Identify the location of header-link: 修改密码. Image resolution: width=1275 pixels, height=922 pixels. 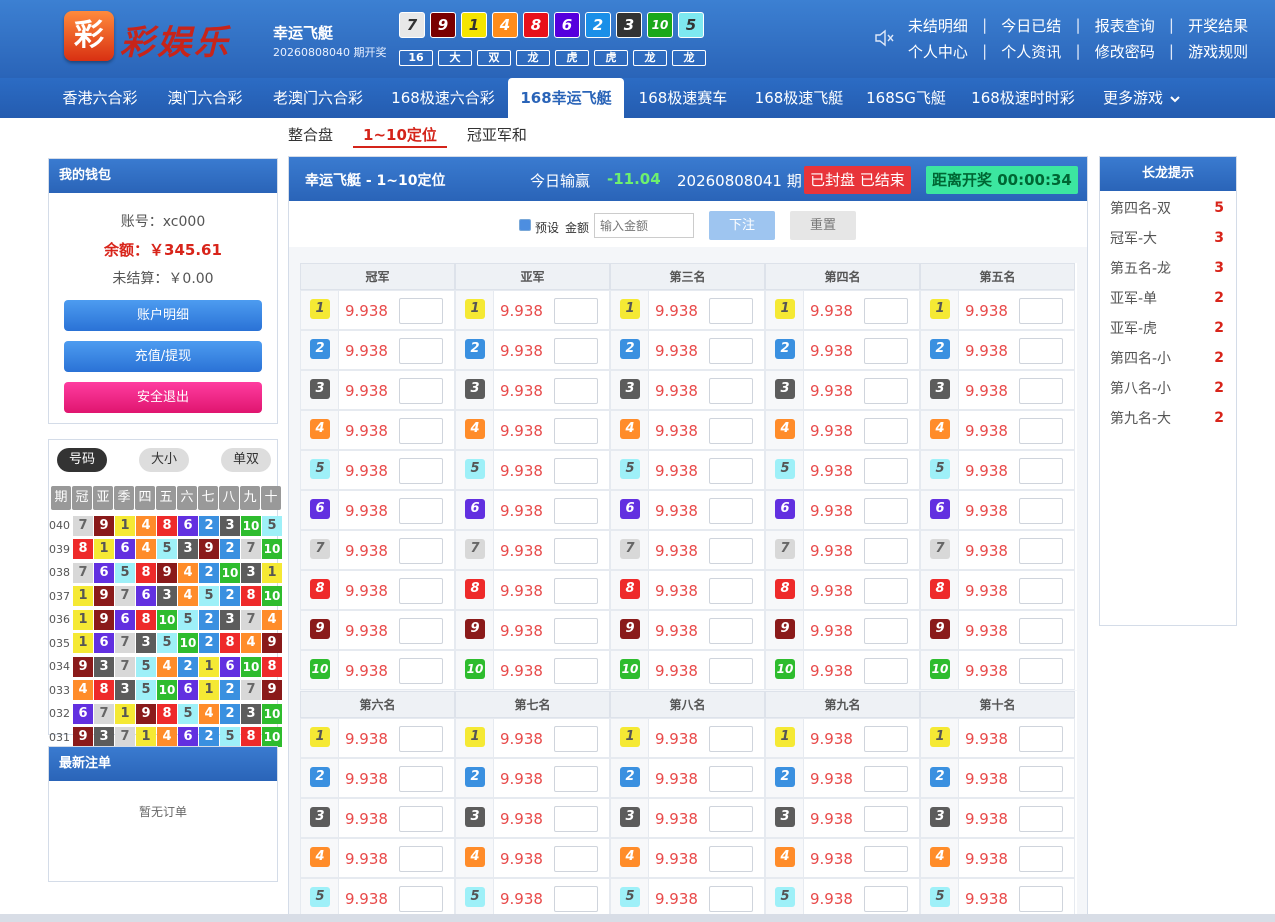
(1125, 51).